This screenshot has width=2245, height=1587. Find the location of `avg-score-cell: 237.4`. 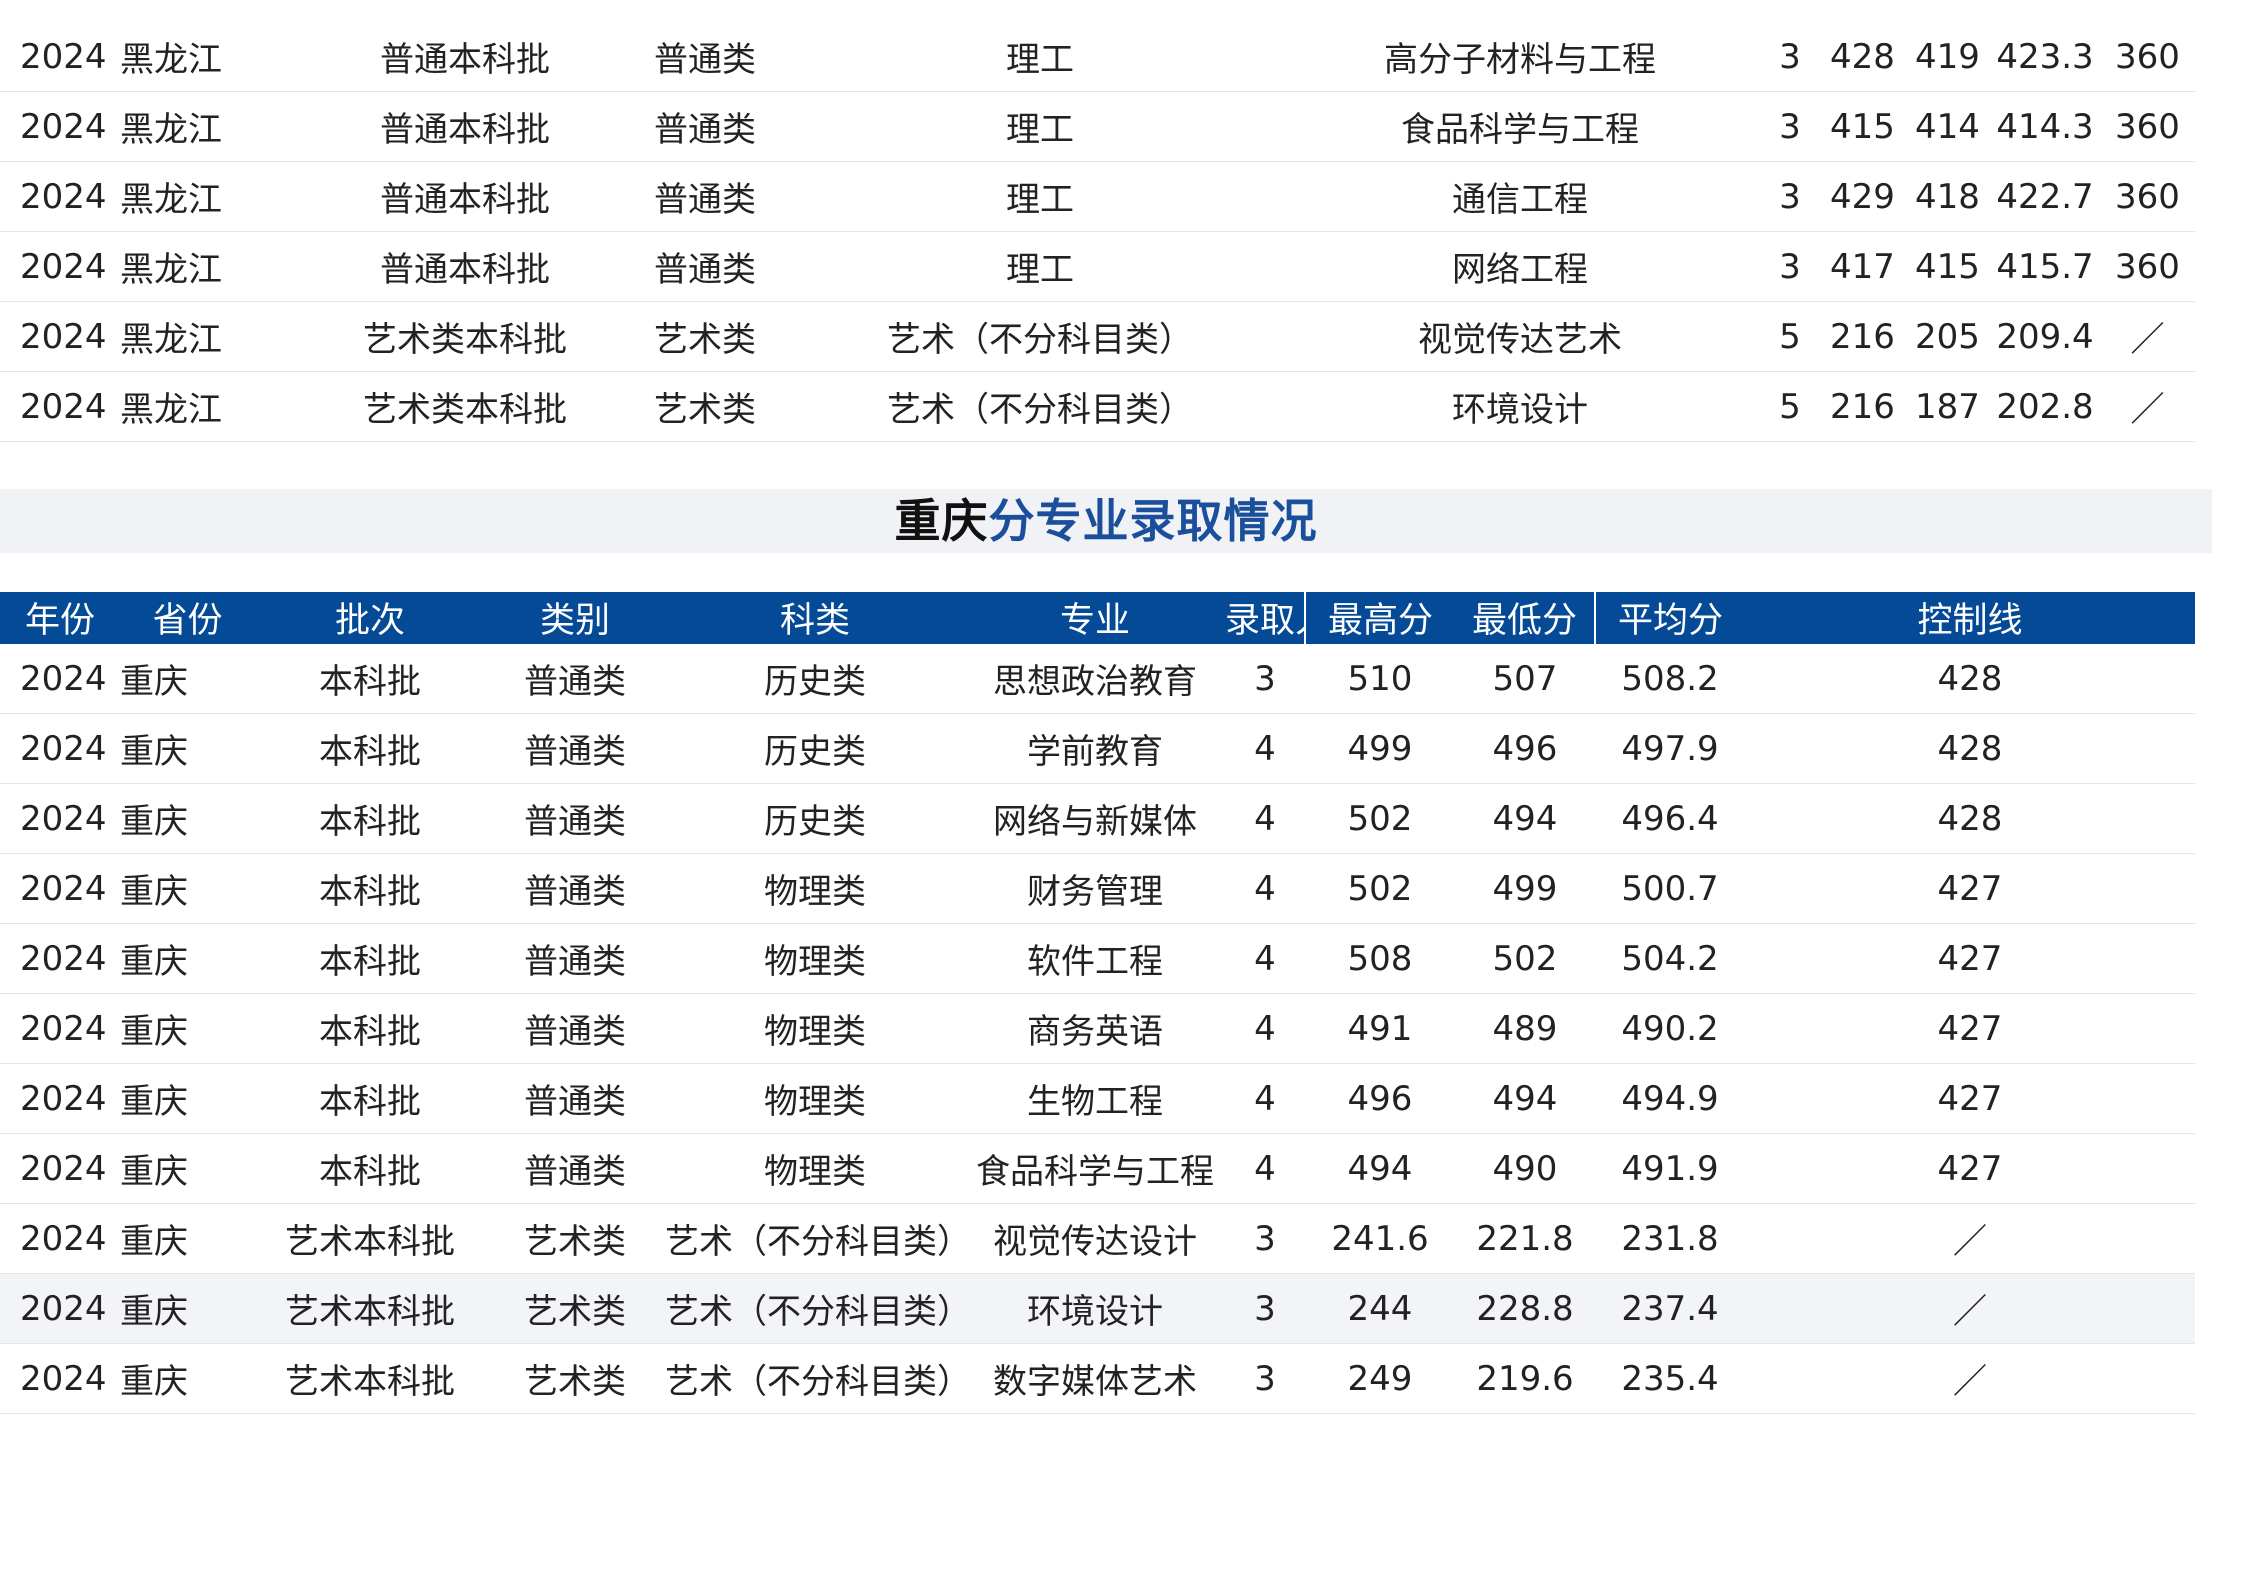

avg-score-cell: 237.4 is located at coordinates (1670, 1308).